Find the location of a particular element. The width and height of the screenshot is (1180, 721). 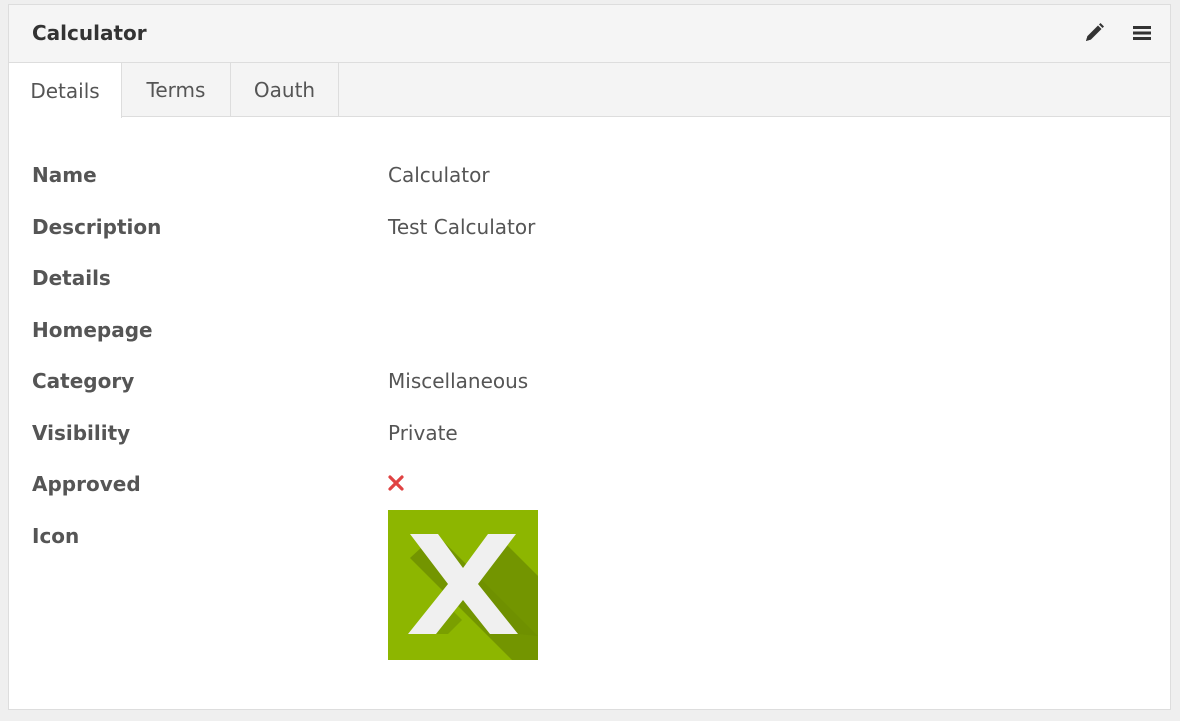

panel-title: Calculator is located at coordinates (89, 33).